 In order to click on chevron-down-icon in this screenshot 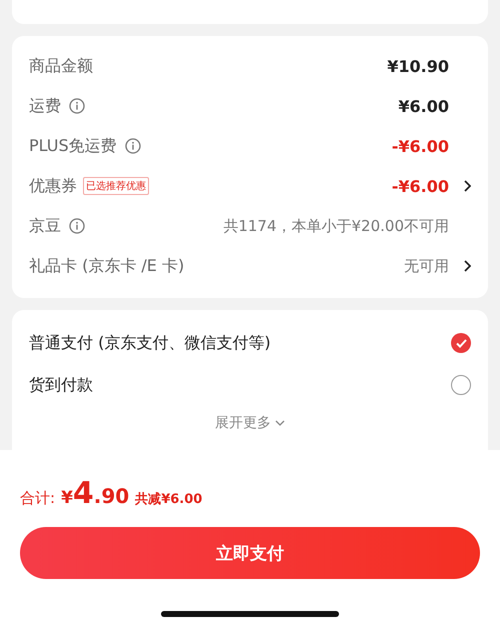, I will do `click(280, 423)`.